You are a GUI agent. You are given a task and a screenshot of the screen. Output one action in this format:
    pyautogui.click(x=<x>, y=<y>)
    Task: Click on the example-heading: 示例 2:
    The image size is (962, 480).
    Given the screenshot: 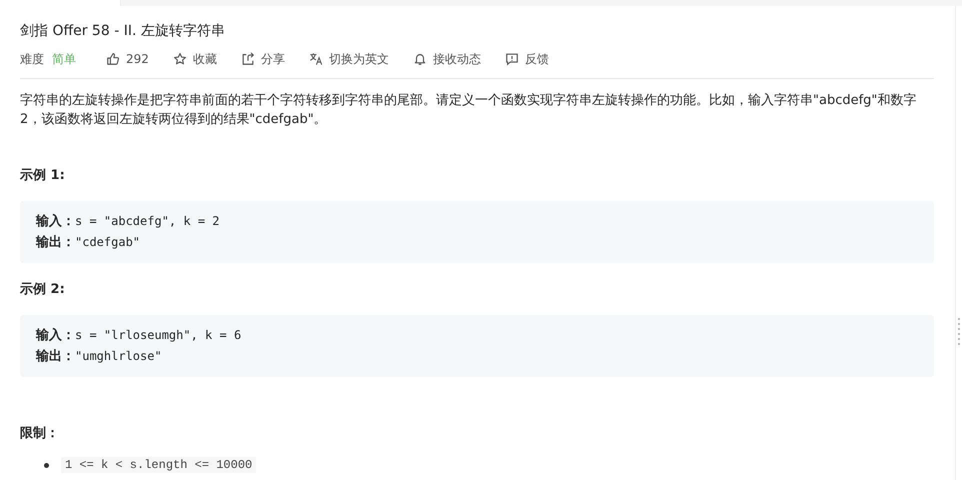 What is the action you would take?
    pyautogui.click(x=43, y=290)
    